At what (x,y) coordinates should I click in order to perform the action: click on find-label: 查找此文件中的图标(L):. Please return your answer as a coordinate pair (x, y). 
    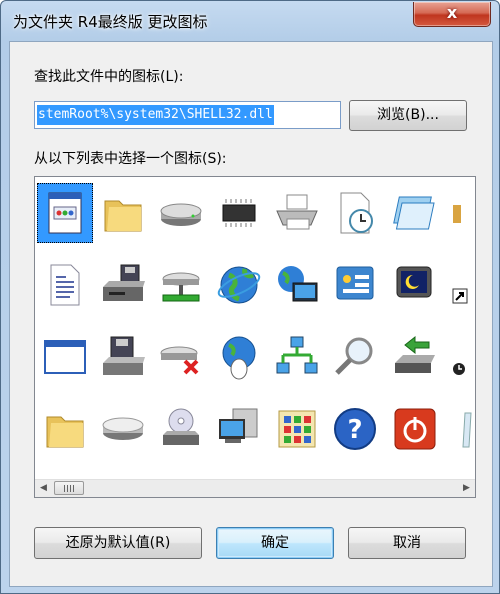
    Looking at the image, I should click on (109, 77).